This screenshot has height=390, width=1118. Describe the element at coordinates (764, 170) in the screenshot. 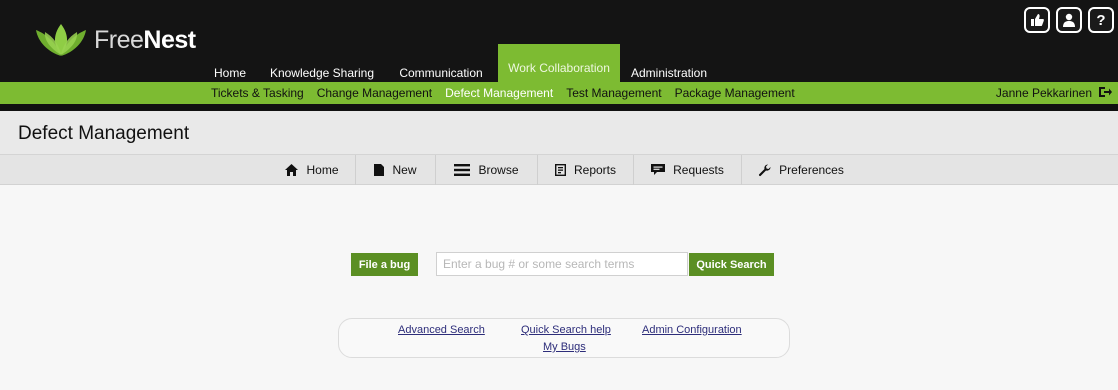

I see `wrench-icon` at that location.